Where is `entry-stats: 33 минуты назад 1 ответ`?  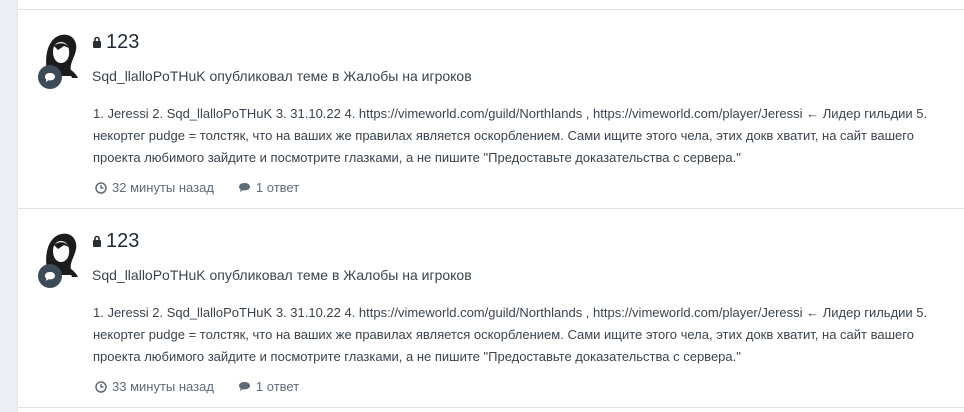 entry-stats: 33 минуты назад 1 ответ is located at coordinates (209, 386).